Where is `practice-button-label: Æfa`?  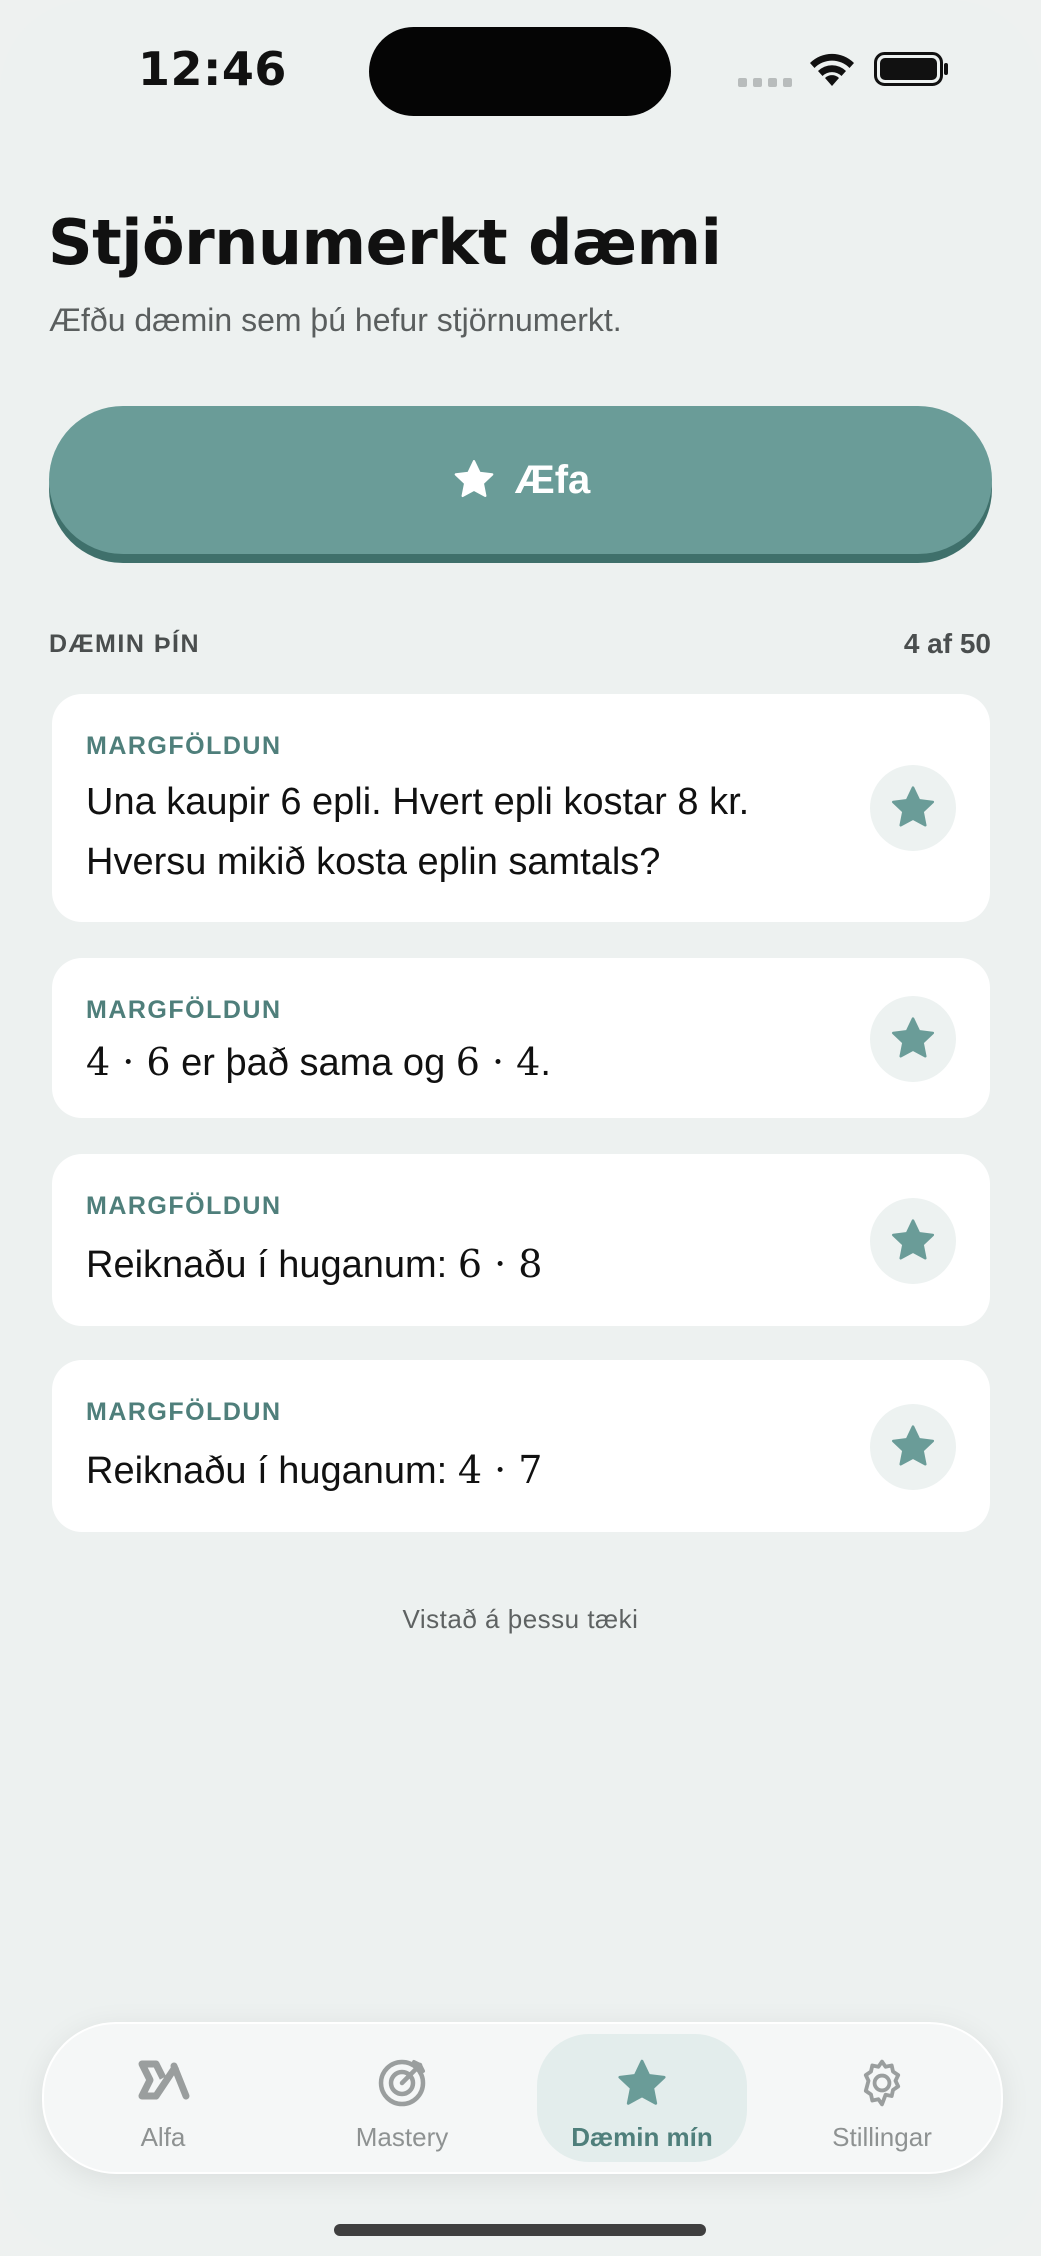
practice-button-label: Æfa is located at coordinates (552, 479).